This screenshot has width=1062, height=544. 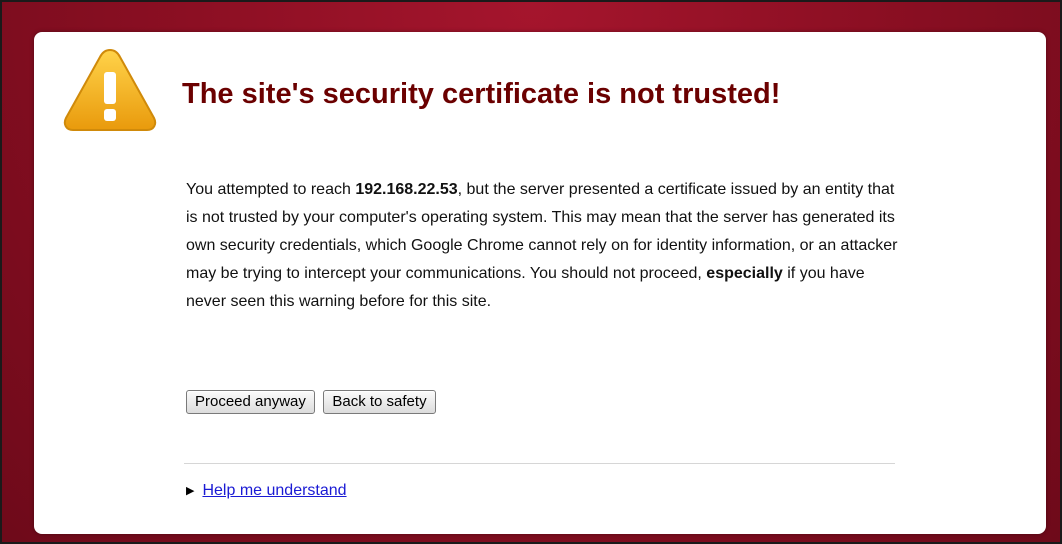 What do you see at coordinates (379, 402) in the screenshot?
I see `back-to-safety-button: Back to safety` at bounding box center [379, 402].